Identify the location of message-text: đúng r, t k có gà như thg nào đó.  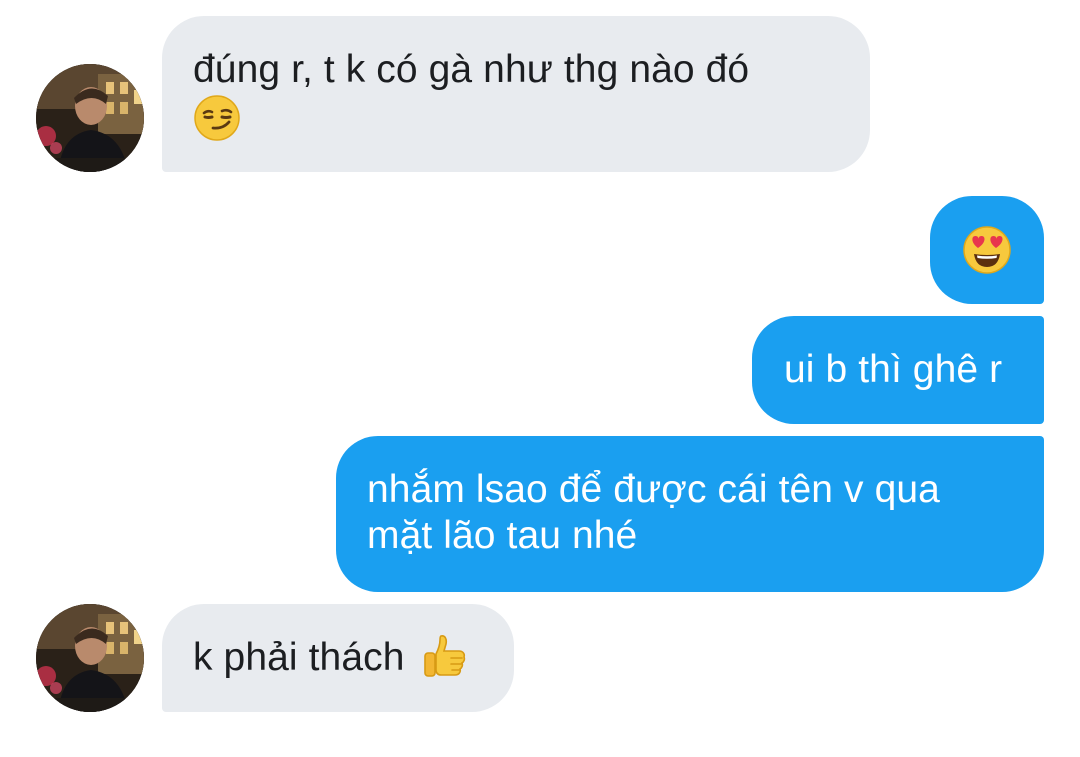
(471, 69).